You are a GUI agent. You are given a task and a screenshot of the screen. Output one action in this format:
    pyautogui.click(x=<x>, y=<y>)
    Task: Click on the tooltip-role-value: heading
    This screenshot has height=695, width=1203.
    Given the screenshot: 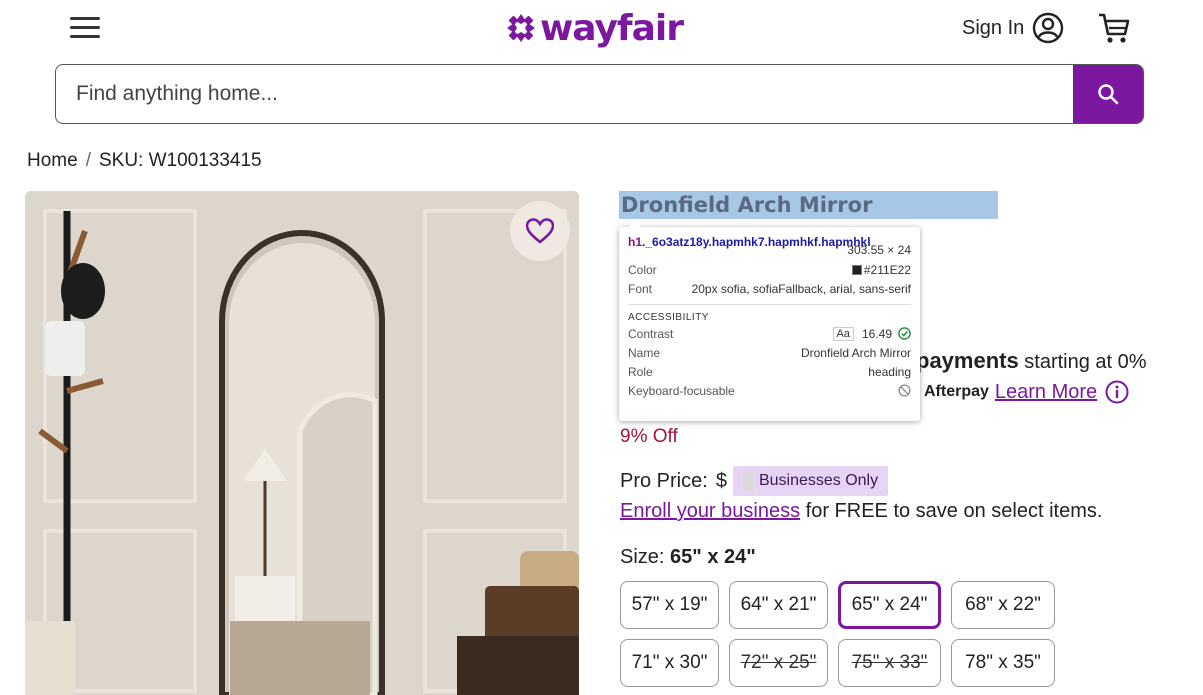 What is the action you would take?
    pyautogui.click(x=889, y=371)
    